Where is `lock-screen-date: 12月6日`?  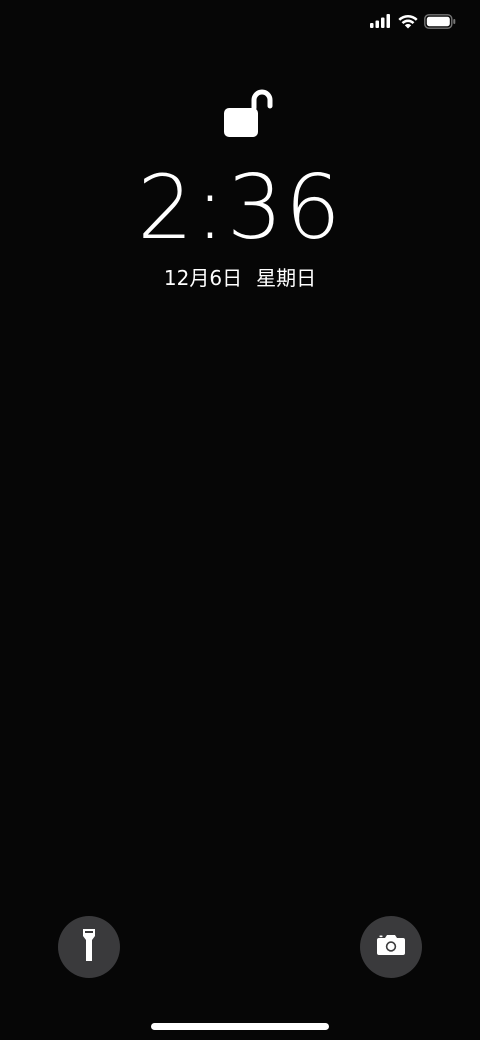
lock-screen-date: 12月6日 is located at coordinates (203, 278).